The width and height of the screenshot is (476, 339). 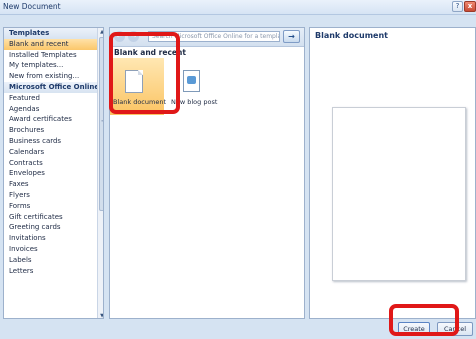 What do you see at coordinates (399, 194) in the screenshot?
I see `preview-thumbnail` at bounding box center [399, 194].